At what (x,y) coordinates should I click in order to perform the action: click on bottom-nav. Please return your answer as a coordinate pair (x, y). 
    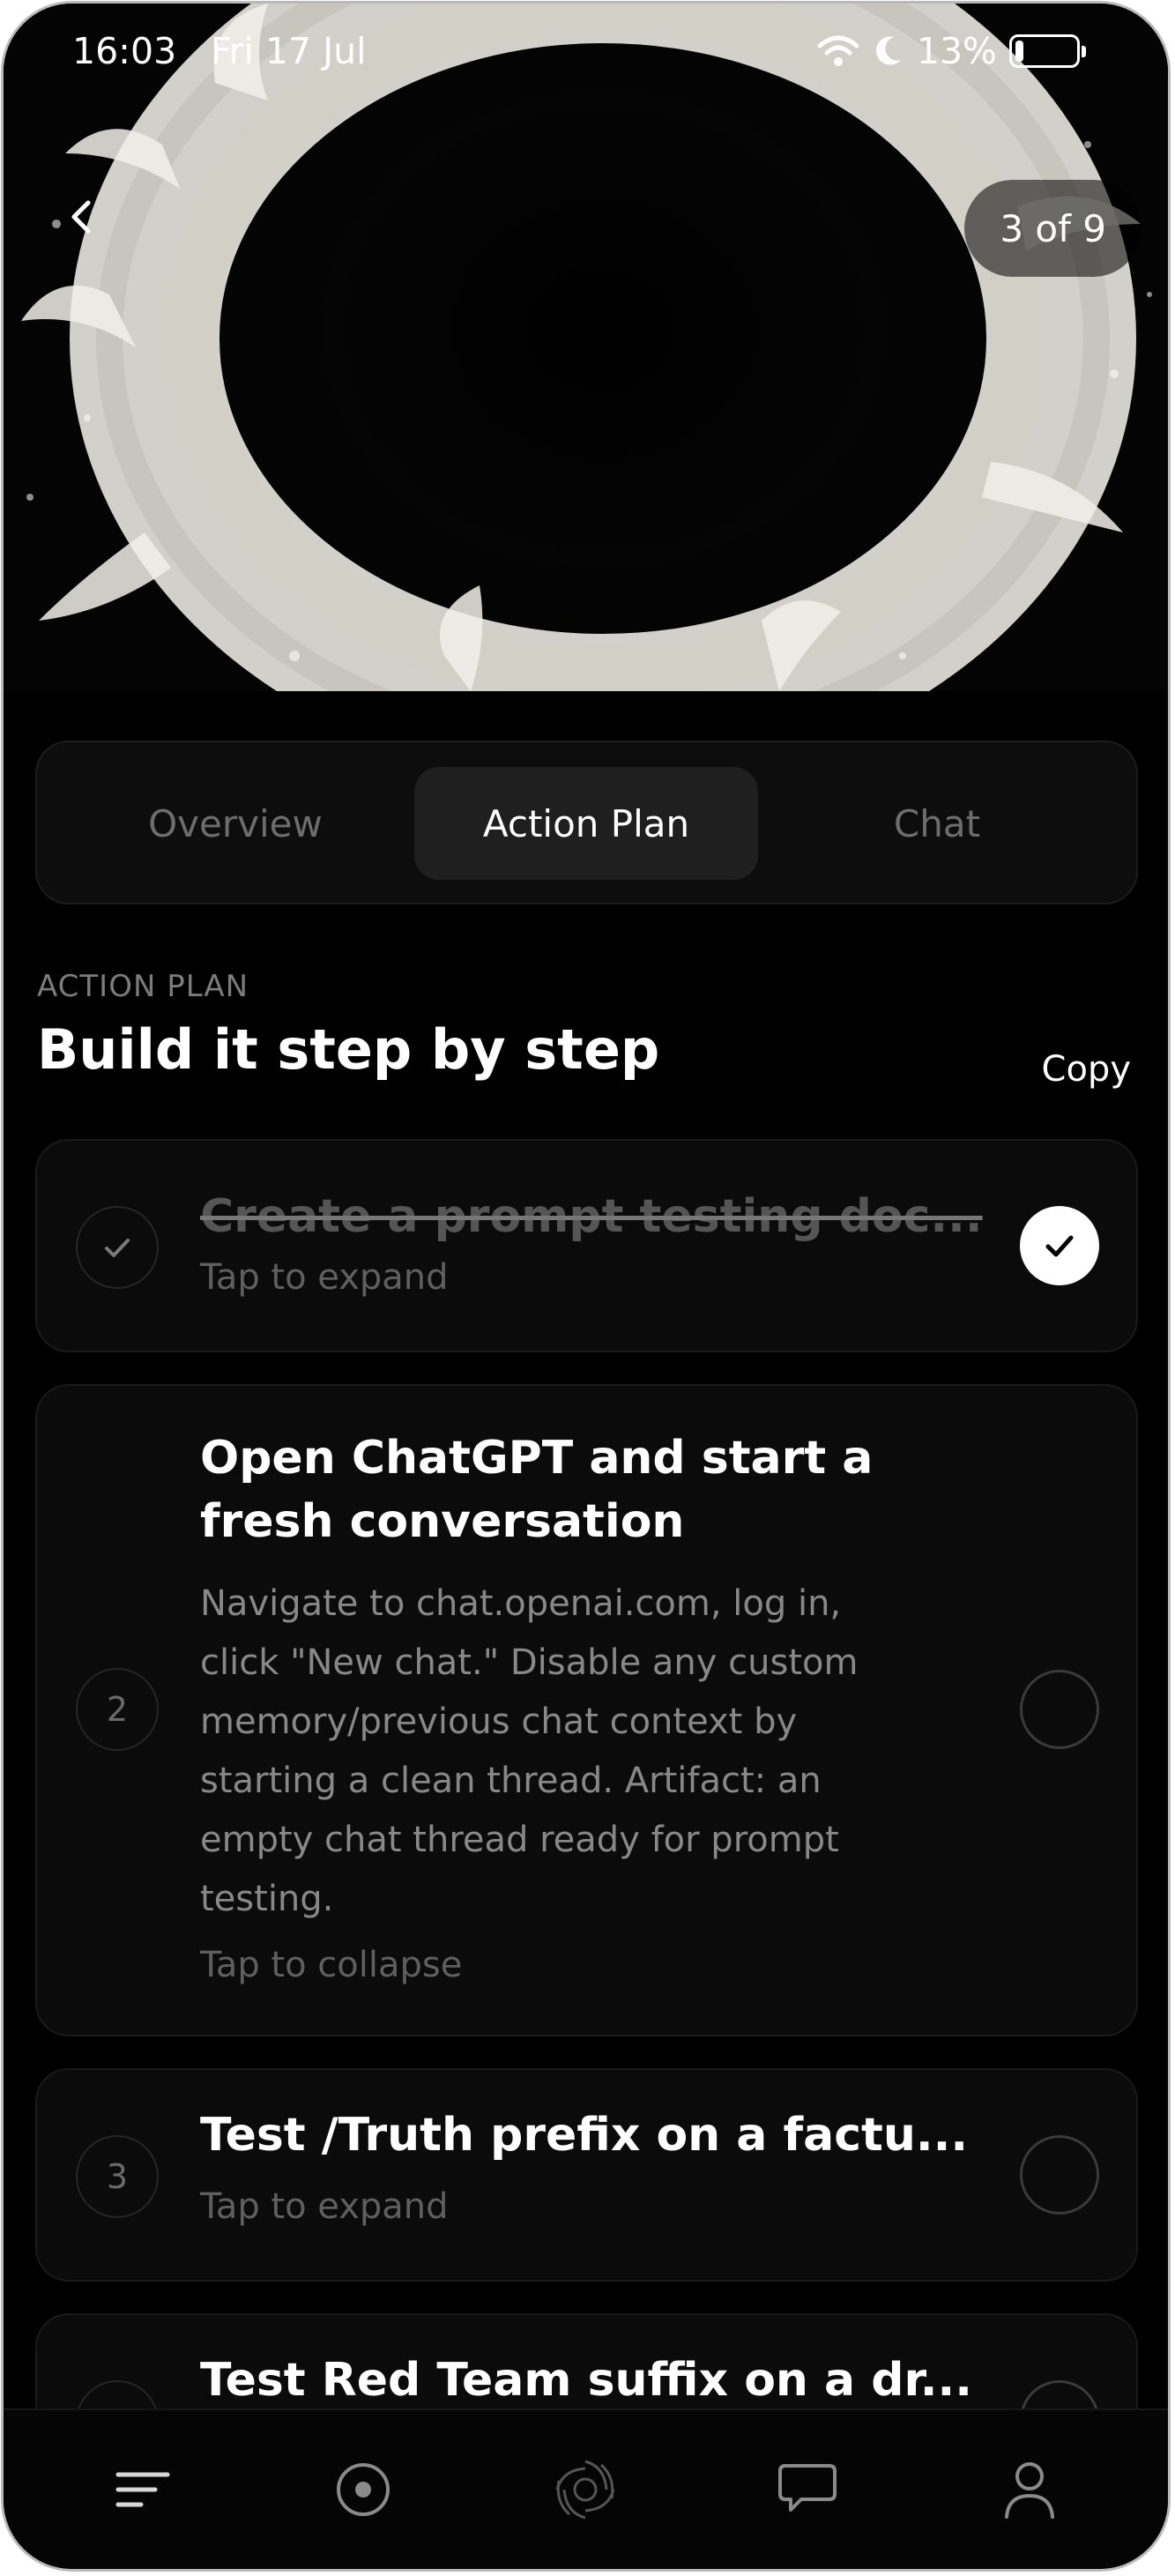
    Looking at the image, I should click on (586, 2489).